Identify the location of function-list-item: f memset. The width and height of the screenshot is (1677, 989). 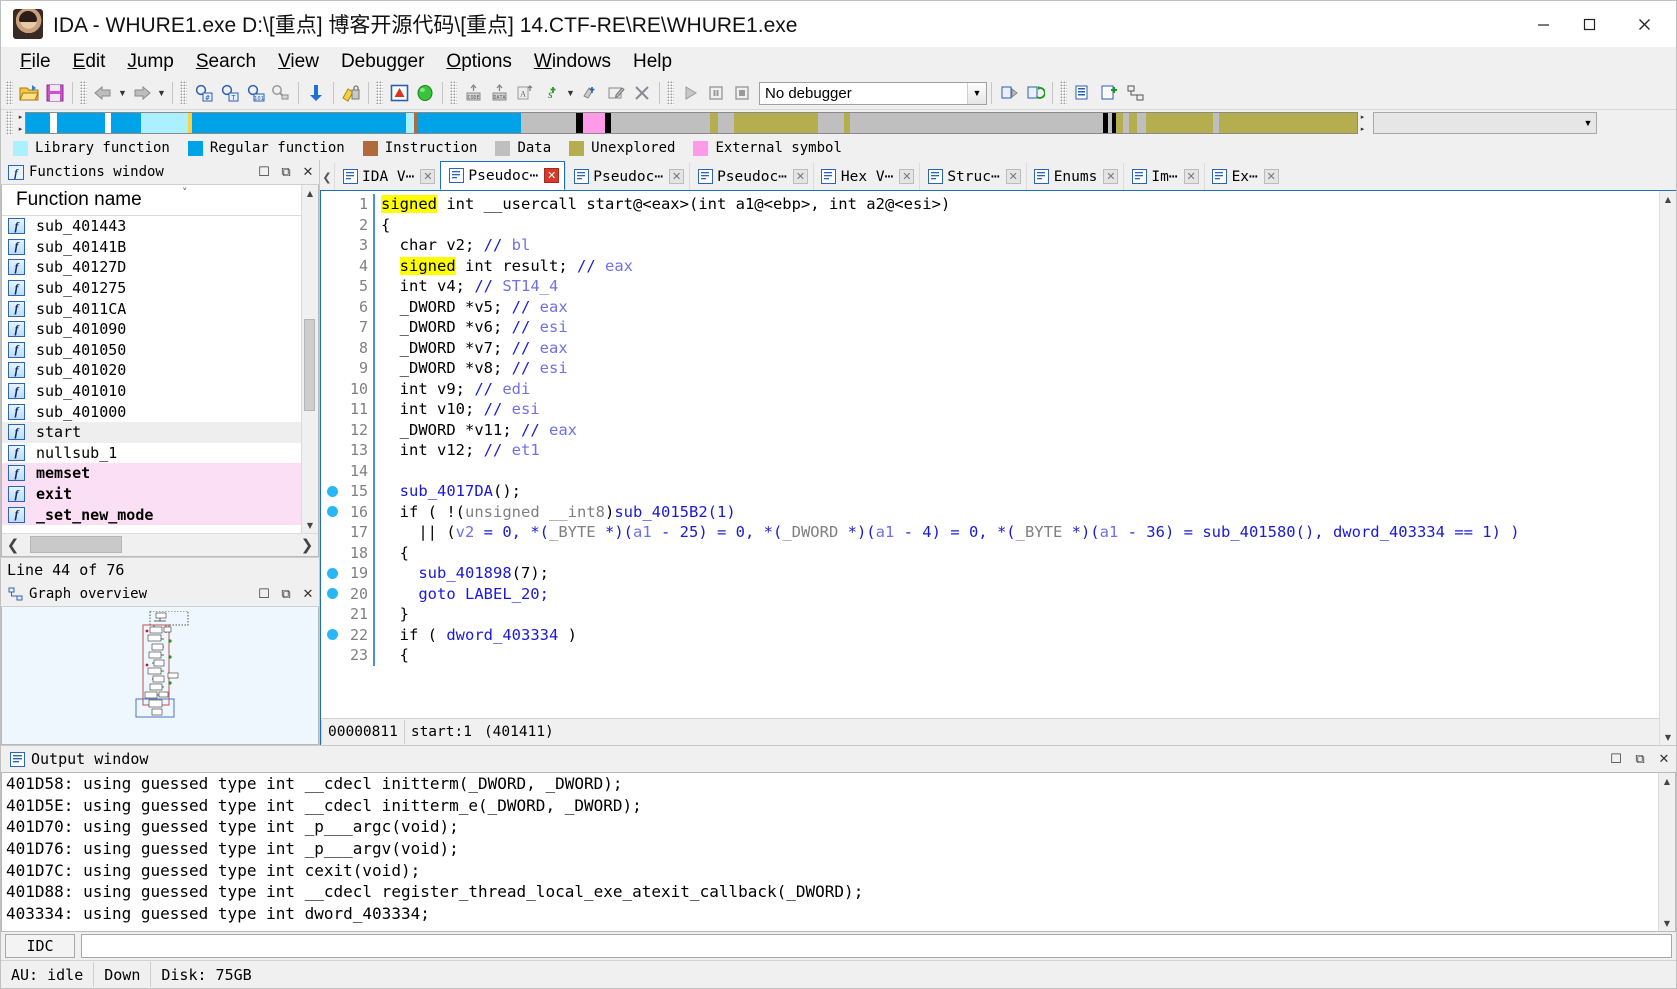
(151, 473).